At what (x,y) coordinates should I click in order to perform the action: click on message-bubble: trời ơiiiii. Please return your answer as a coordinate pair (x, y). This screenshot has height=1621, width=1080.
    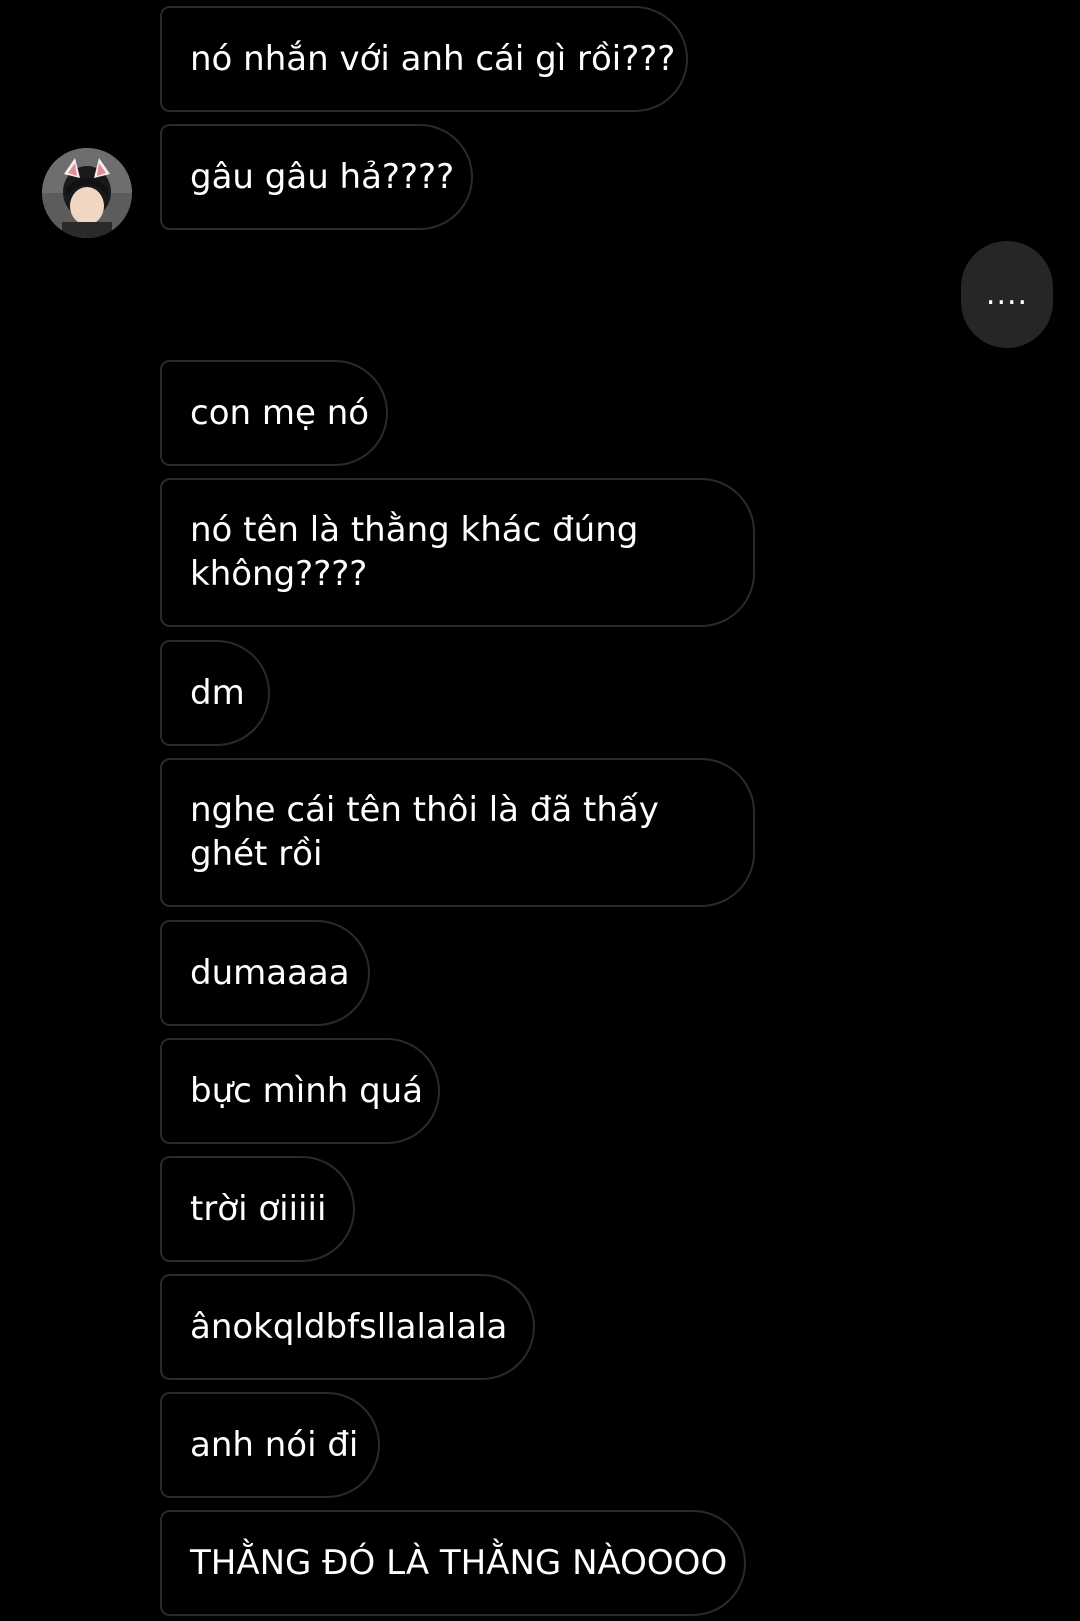
    Looking at the image, I should click on (257, 1209).